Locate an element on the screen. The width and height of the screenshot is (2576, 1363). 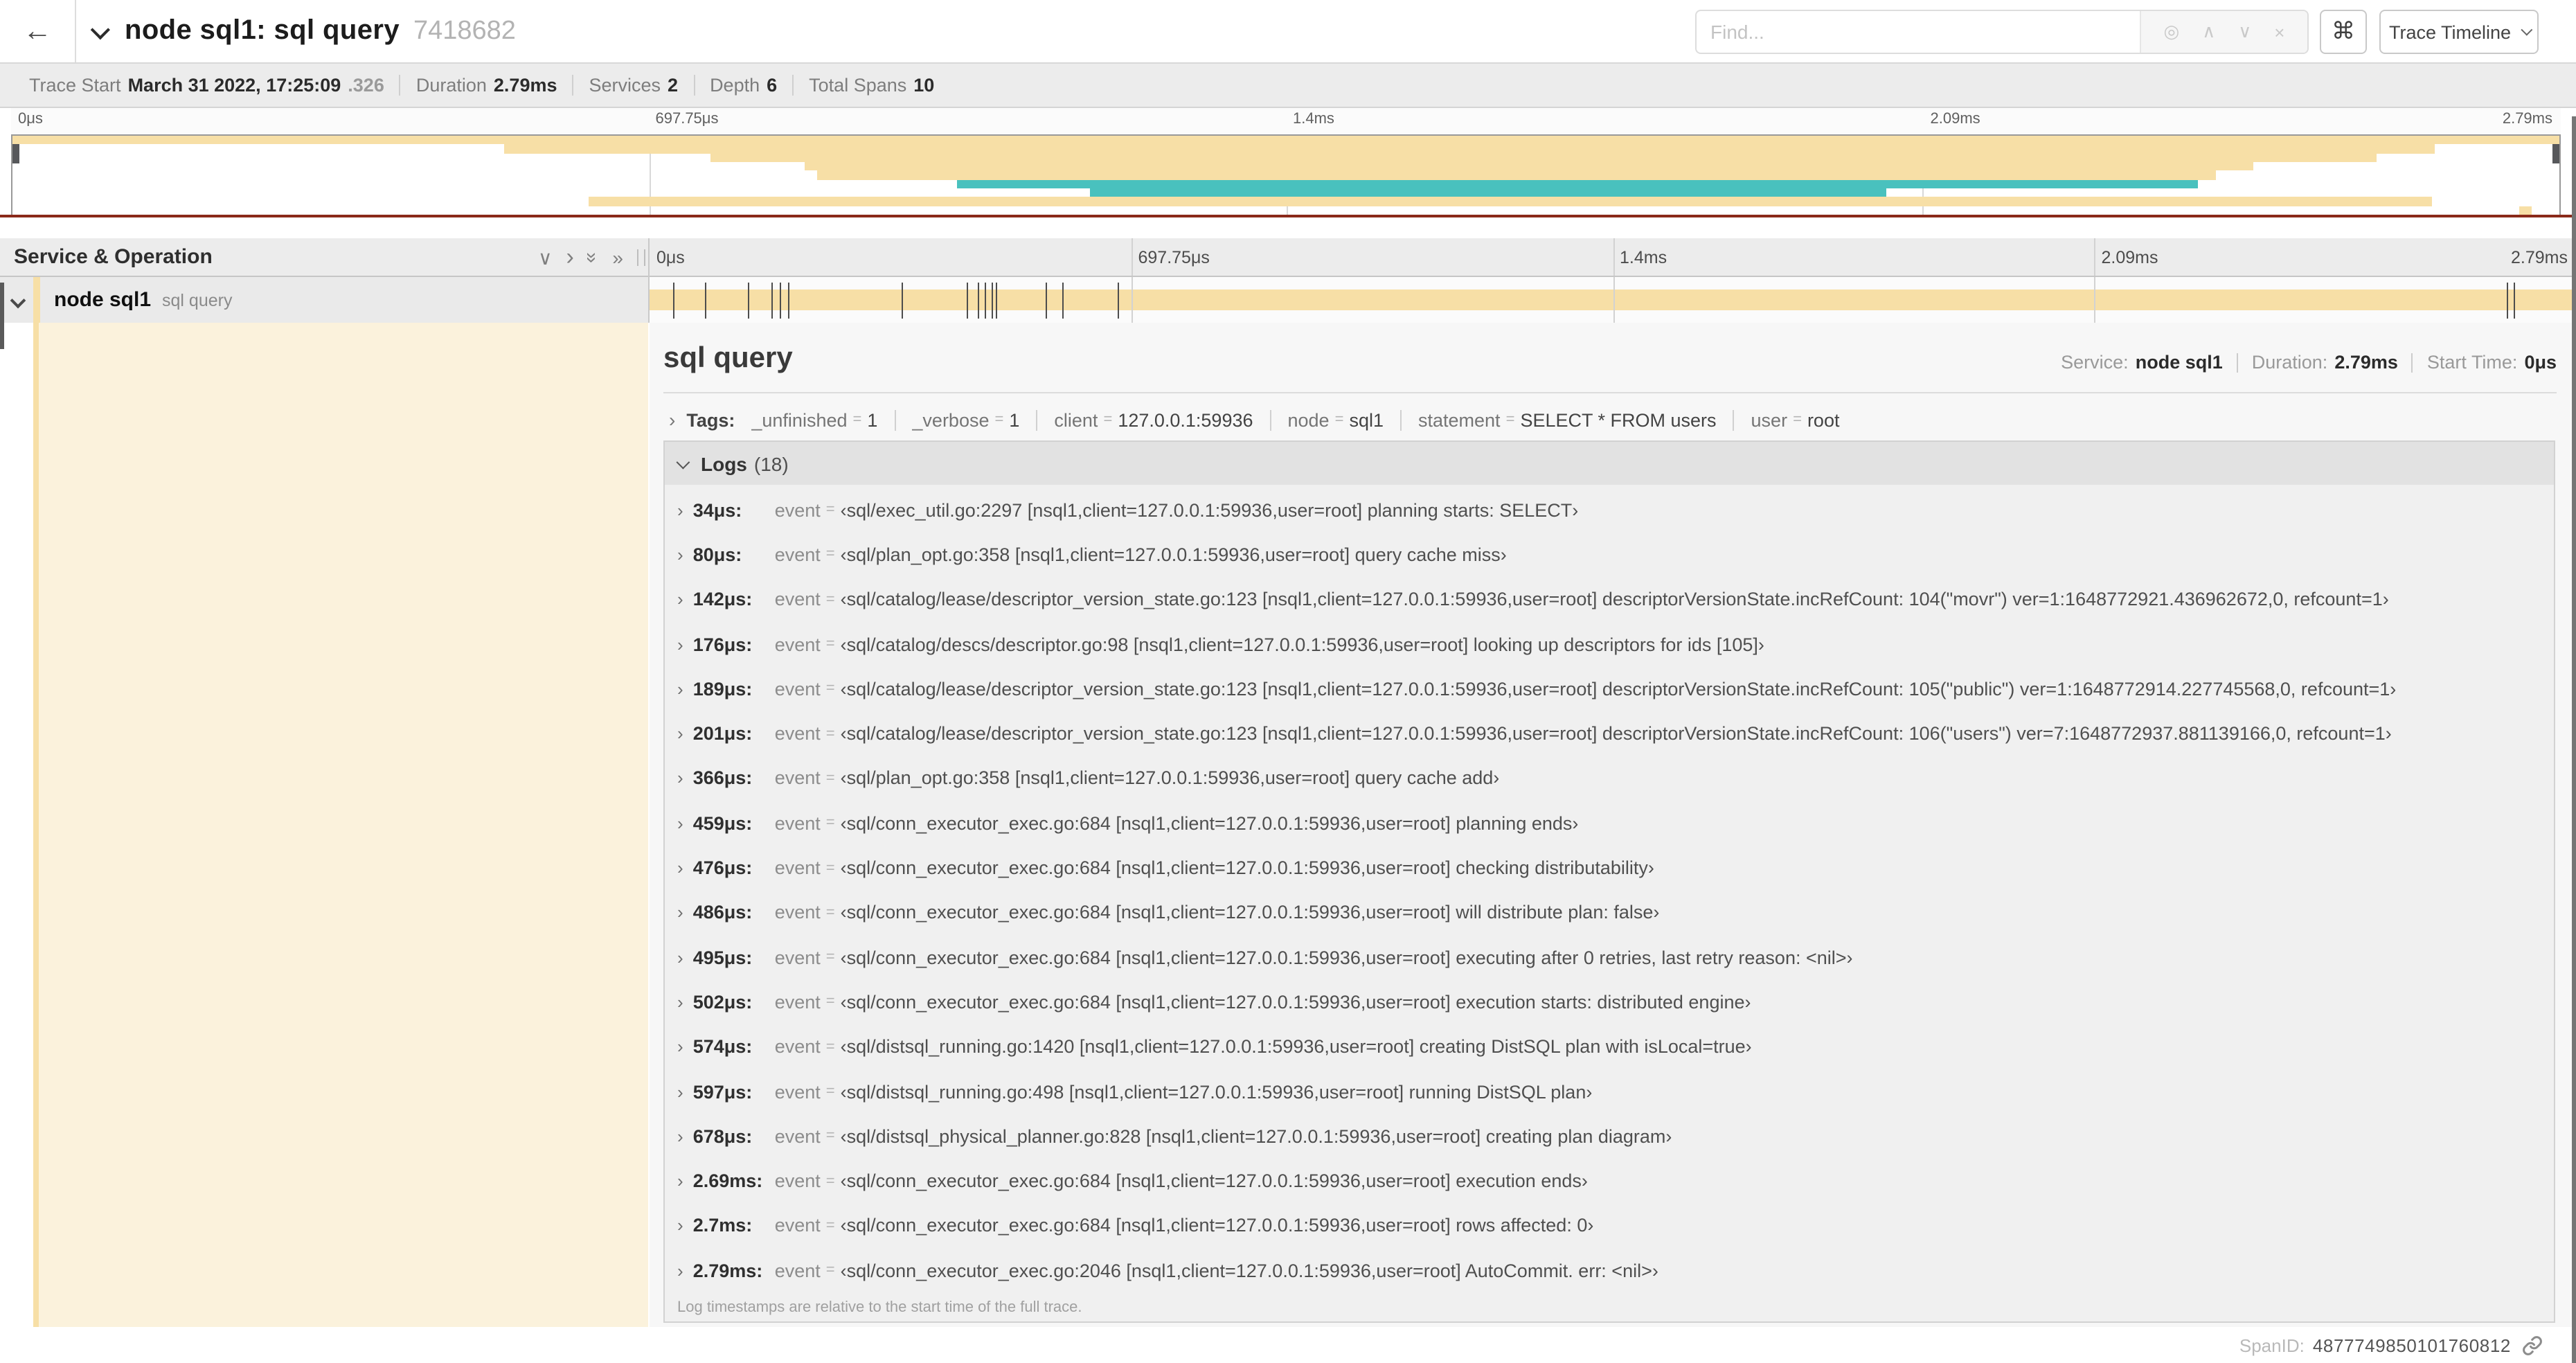
logs-title: Logs is located at coordinates (724, 463).